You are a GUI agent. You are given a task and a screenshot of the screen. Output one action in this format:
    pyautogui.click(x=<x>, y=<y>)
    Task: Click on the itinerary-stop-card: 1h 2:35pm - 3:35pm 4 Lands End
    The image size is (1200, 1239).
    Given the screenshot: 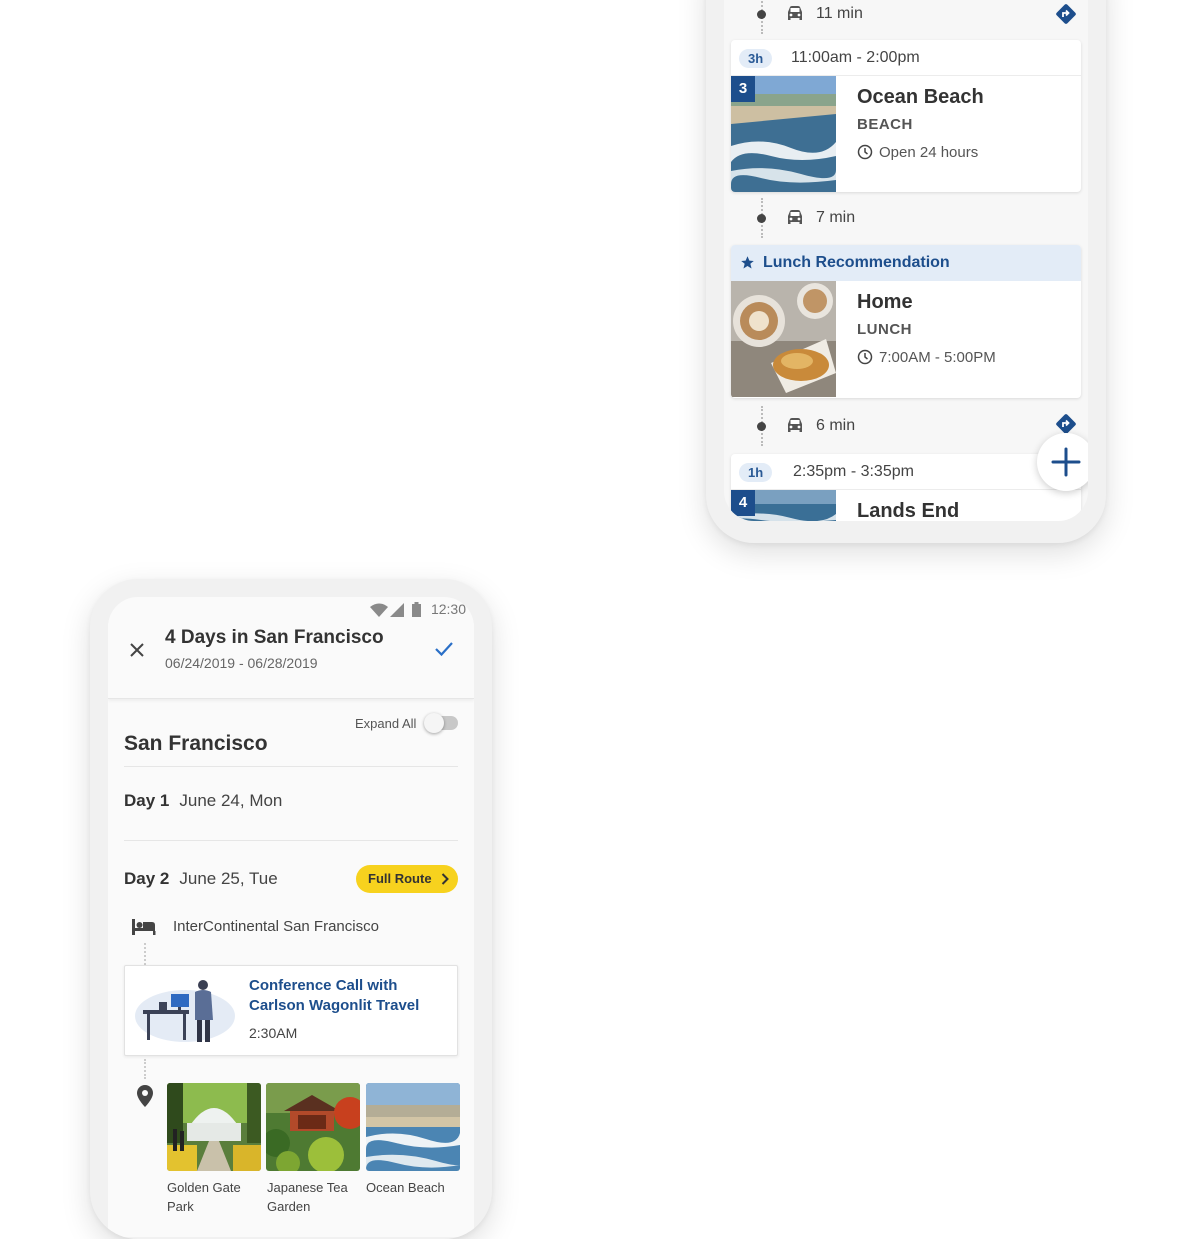 What is the action you would take?
    pyautogui.click(x=906, y=487)
    